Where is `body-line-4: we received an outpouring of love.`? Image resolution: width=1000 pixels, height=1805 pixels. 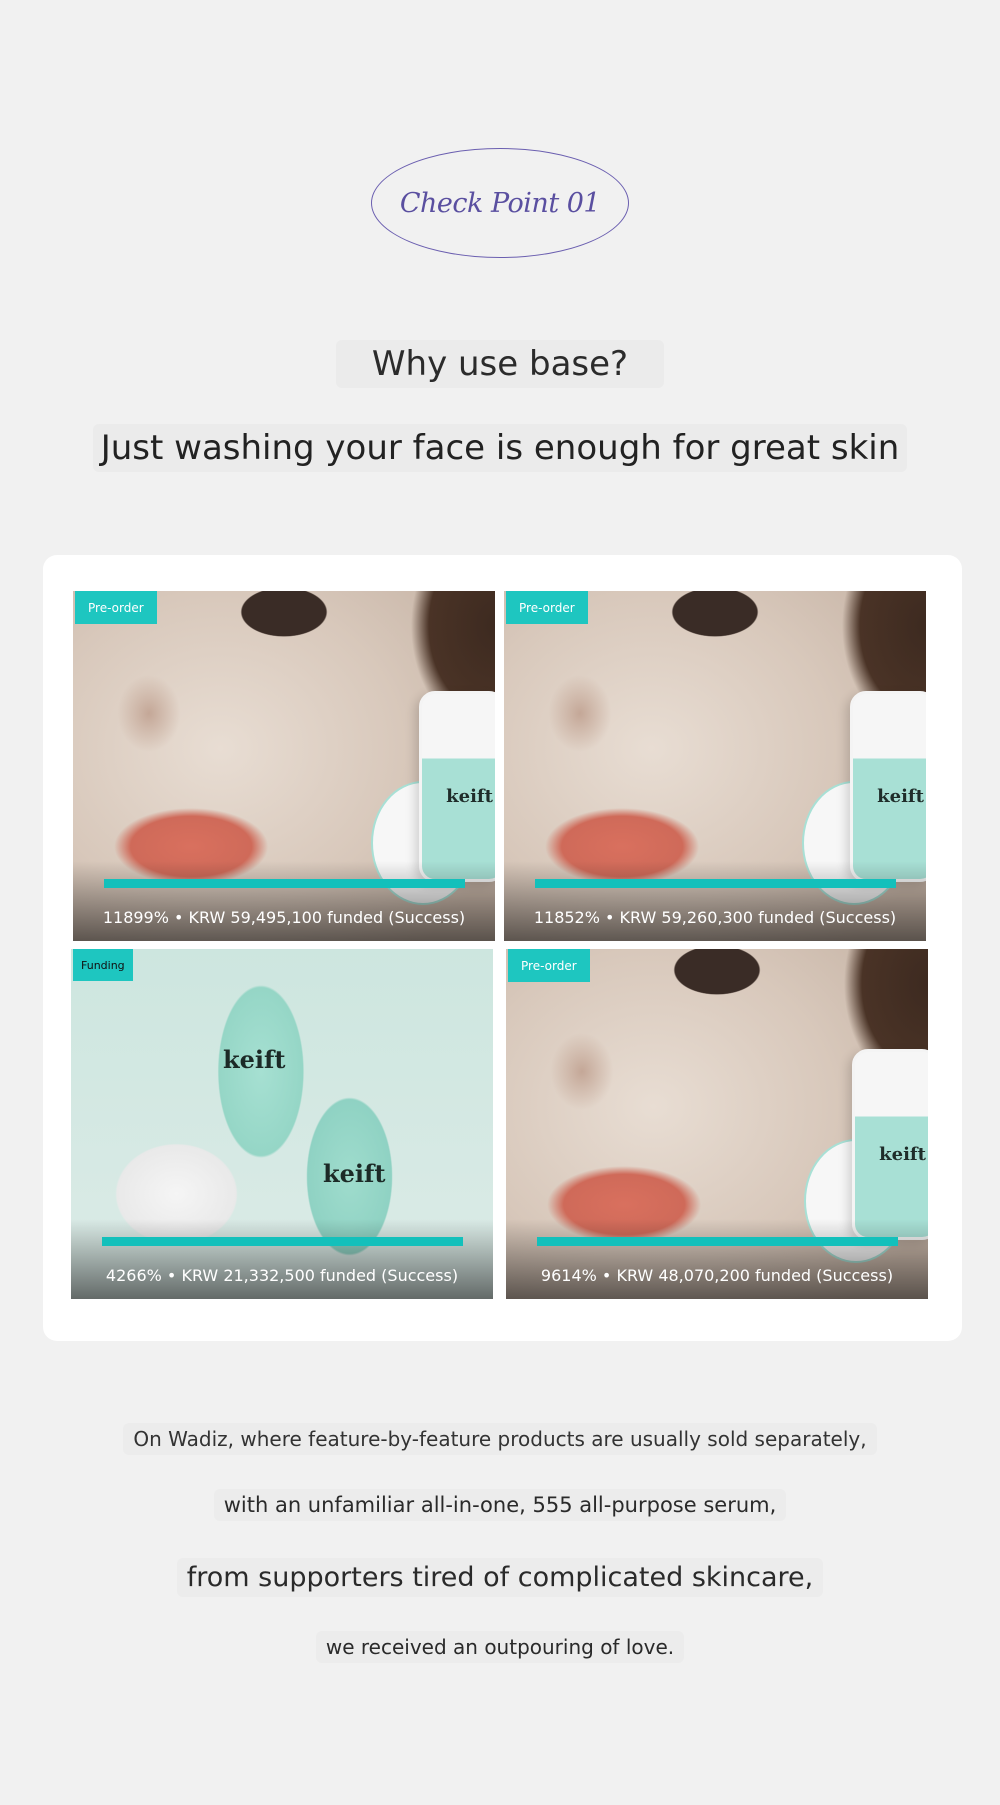 body-line-4: we received an outpouring of love. is located at coordinates (500, 1647).